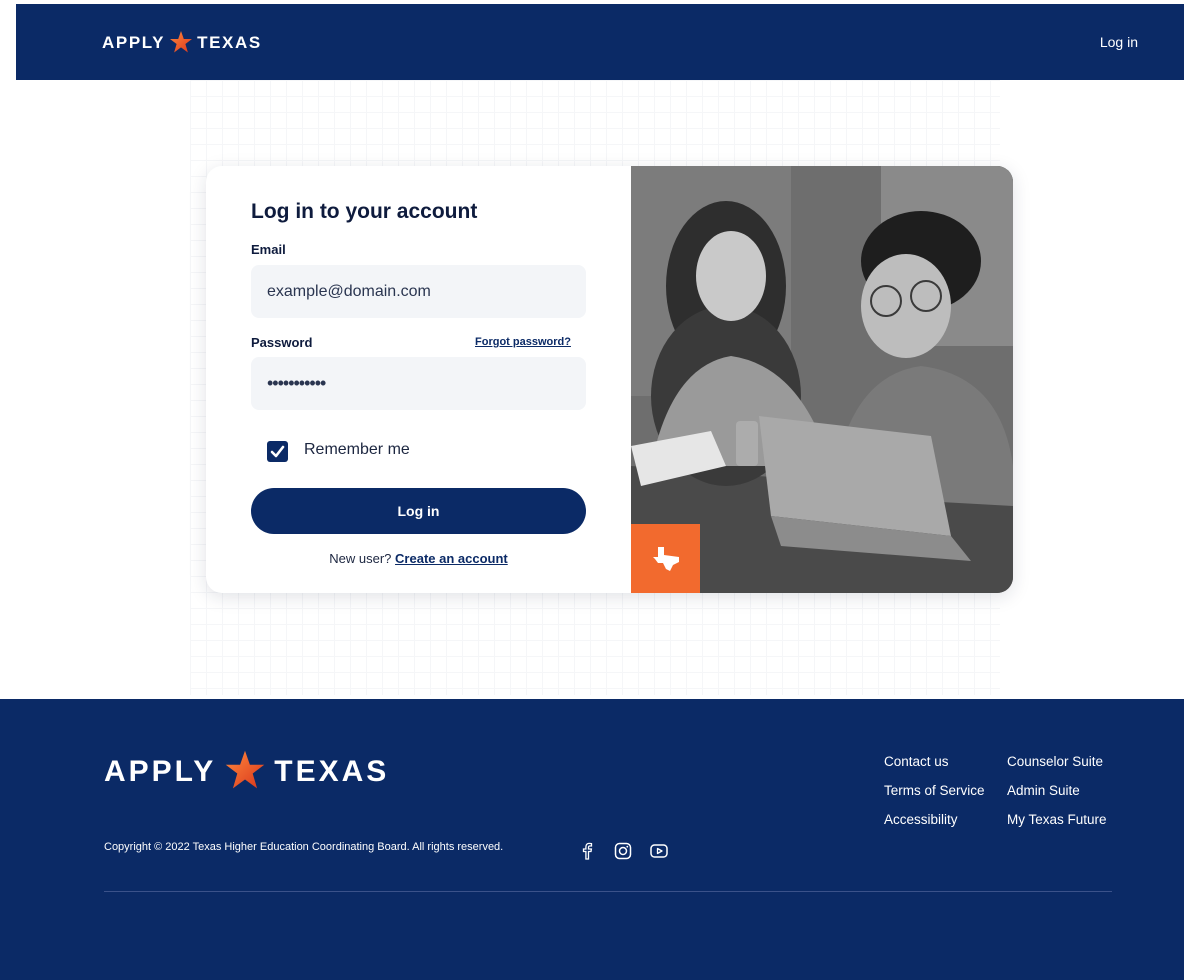 The image size is (1184, 980). Describe the element at coordinates (229, 42) in the screenshot. I see `logo-text-texas: TEXAS` at that location.